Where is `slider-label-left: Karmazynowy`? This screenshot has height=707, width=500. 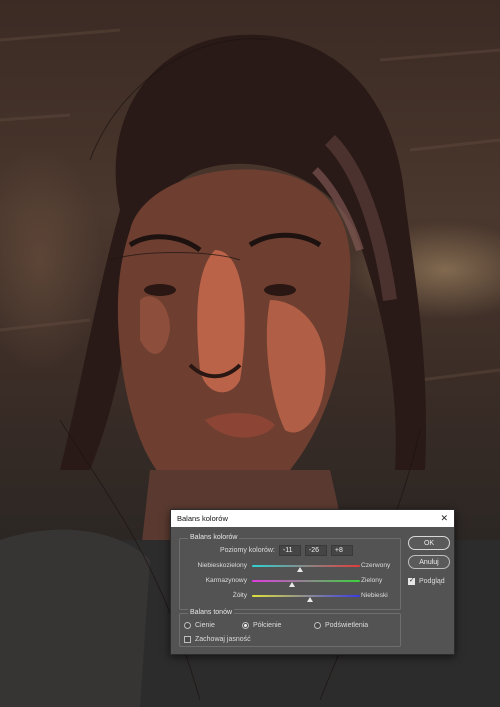 slider-label-left: Karmazynowy is located at coordinates (226, 580).